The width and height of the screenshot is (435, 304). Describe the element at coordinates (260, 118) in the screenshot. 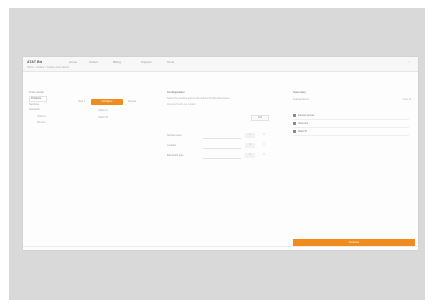

I see `edit-button: Edit` at that location.